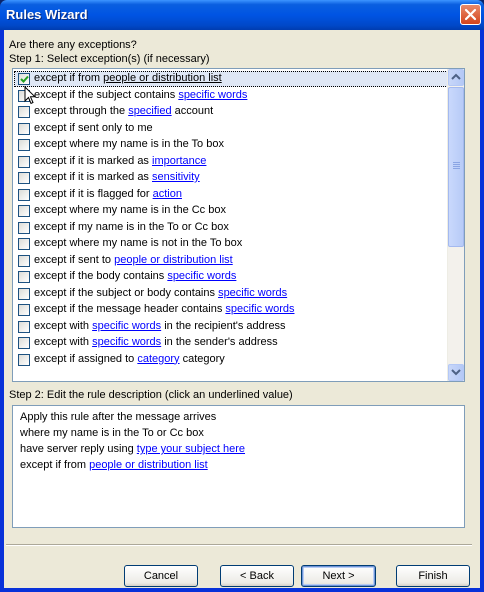 This screenshot has width=484, height=592. I want to click on exception-label: except if from, so click(69, 78).